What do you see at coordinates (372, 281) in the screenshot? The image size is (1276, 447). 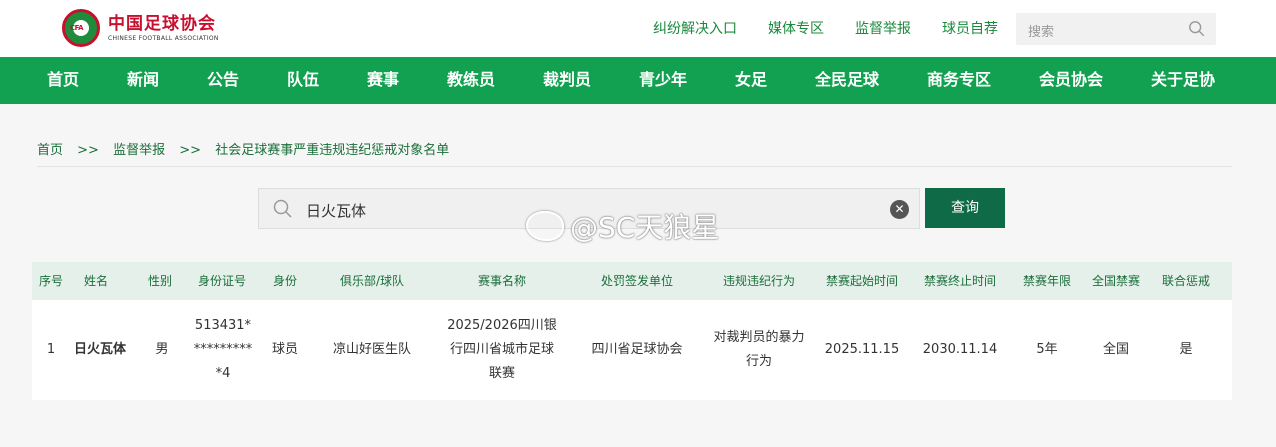 I see `col-header: 俱乐部/球队` at bounding box center [372, 281].